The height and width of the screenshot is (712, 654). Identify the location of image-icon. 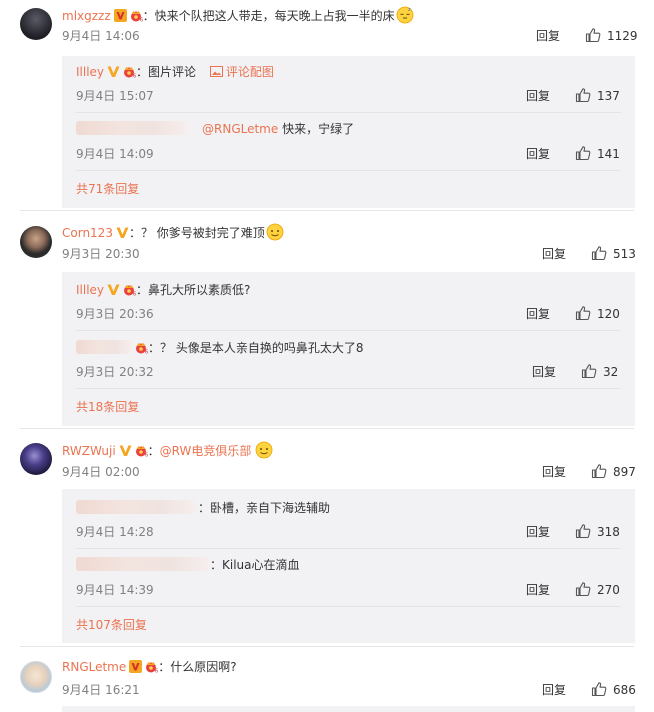
(216, 71).